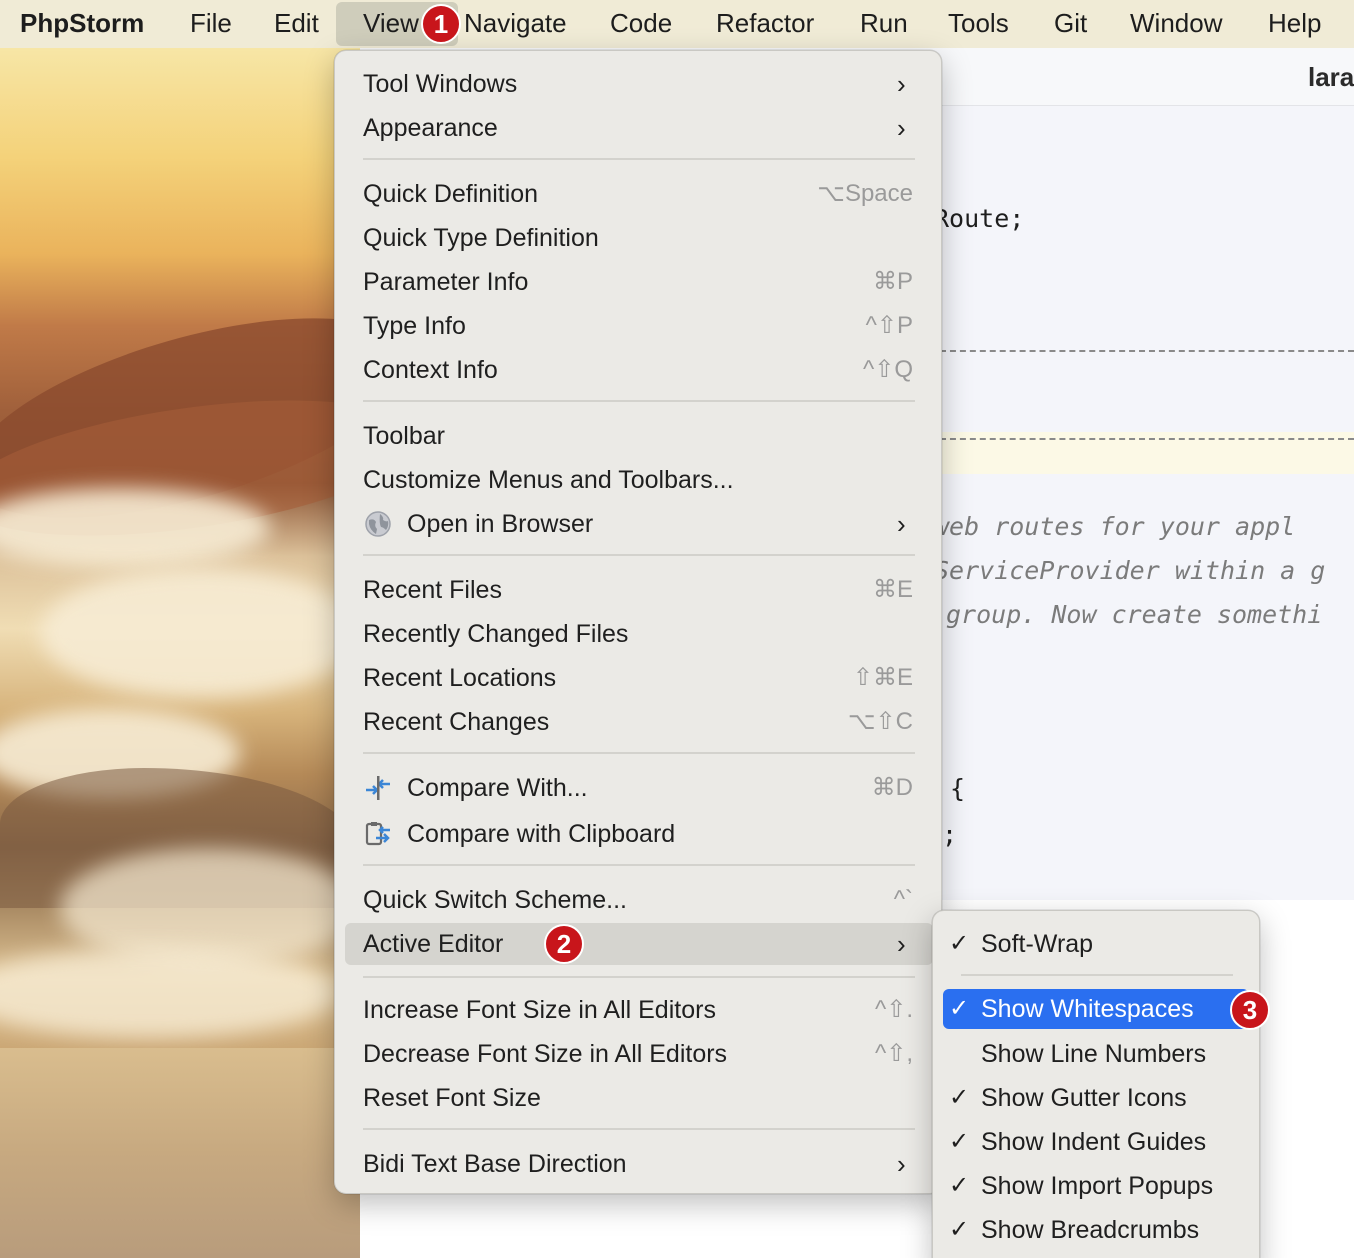 This screenshot has width=1354, height=1258. I want to click on menu-item-compare-with: Compare With... ⌘D, so click(638, 788).